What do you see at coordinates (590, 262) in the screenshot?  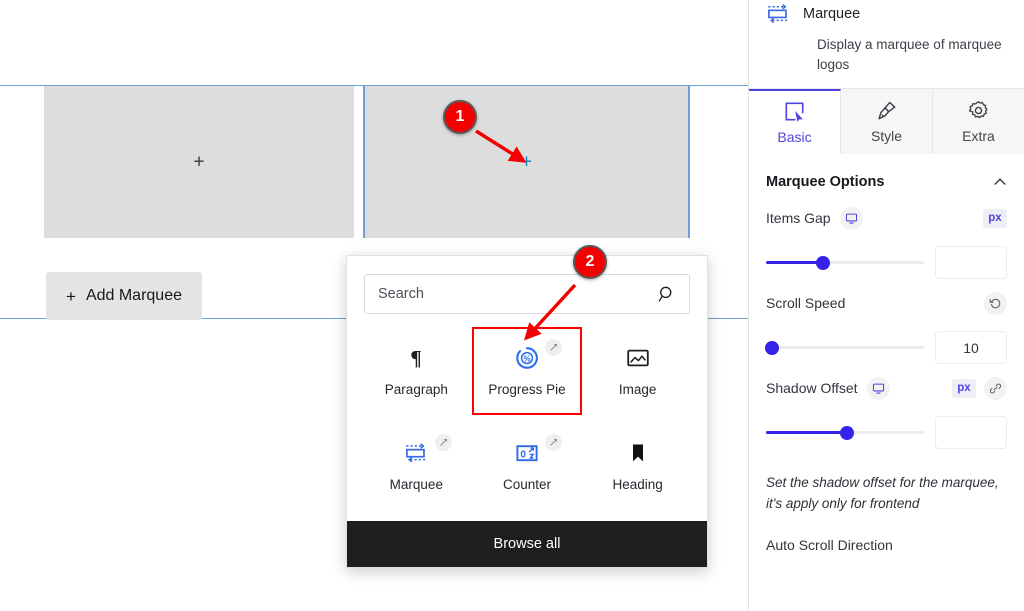 I see `annotation-badge-2: 2` at bounding box center [590, 262].